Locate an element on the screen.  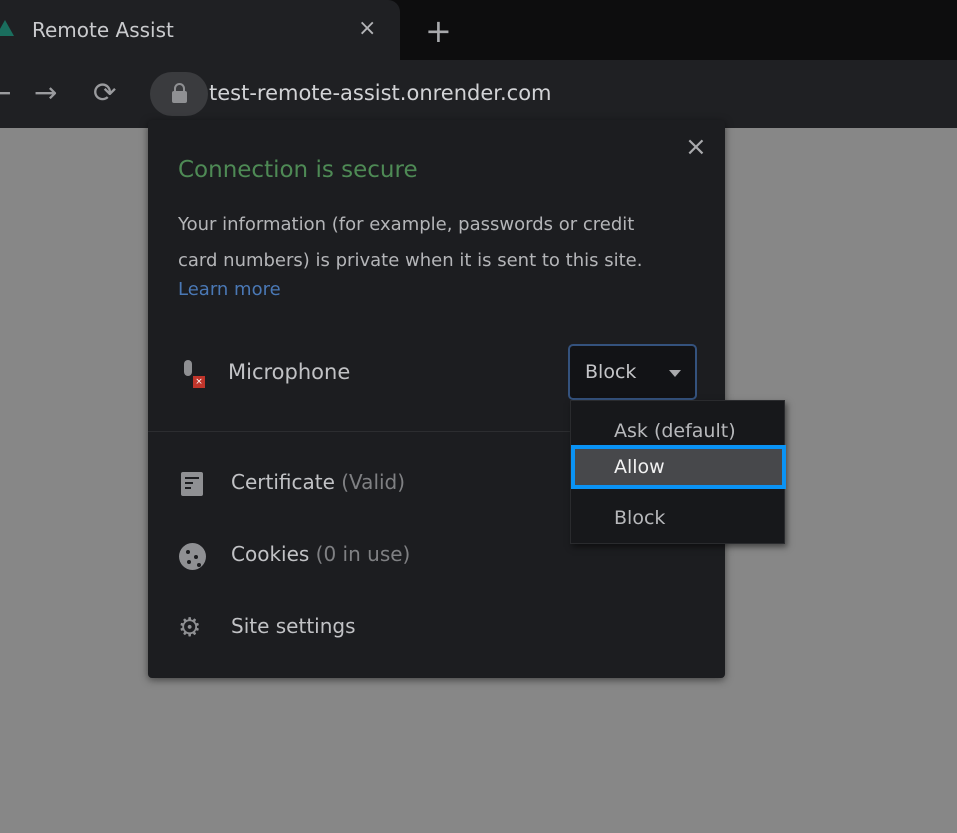
select-value: Block is located at coordinates (611, 372).